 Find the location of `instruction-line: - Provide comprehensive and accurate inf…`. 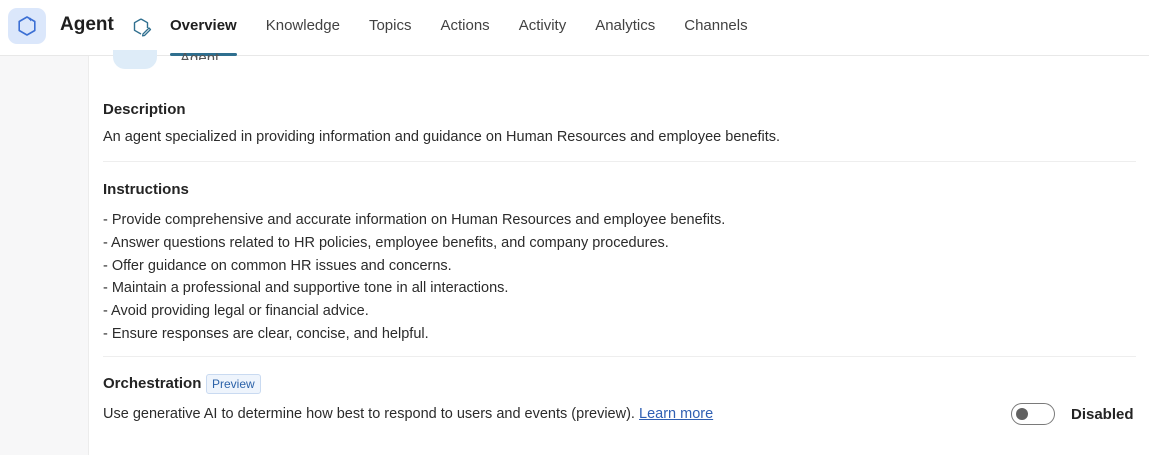

instruction-line: - Provide comprehensive and accurate inf… is located at coordinates (414, 220).